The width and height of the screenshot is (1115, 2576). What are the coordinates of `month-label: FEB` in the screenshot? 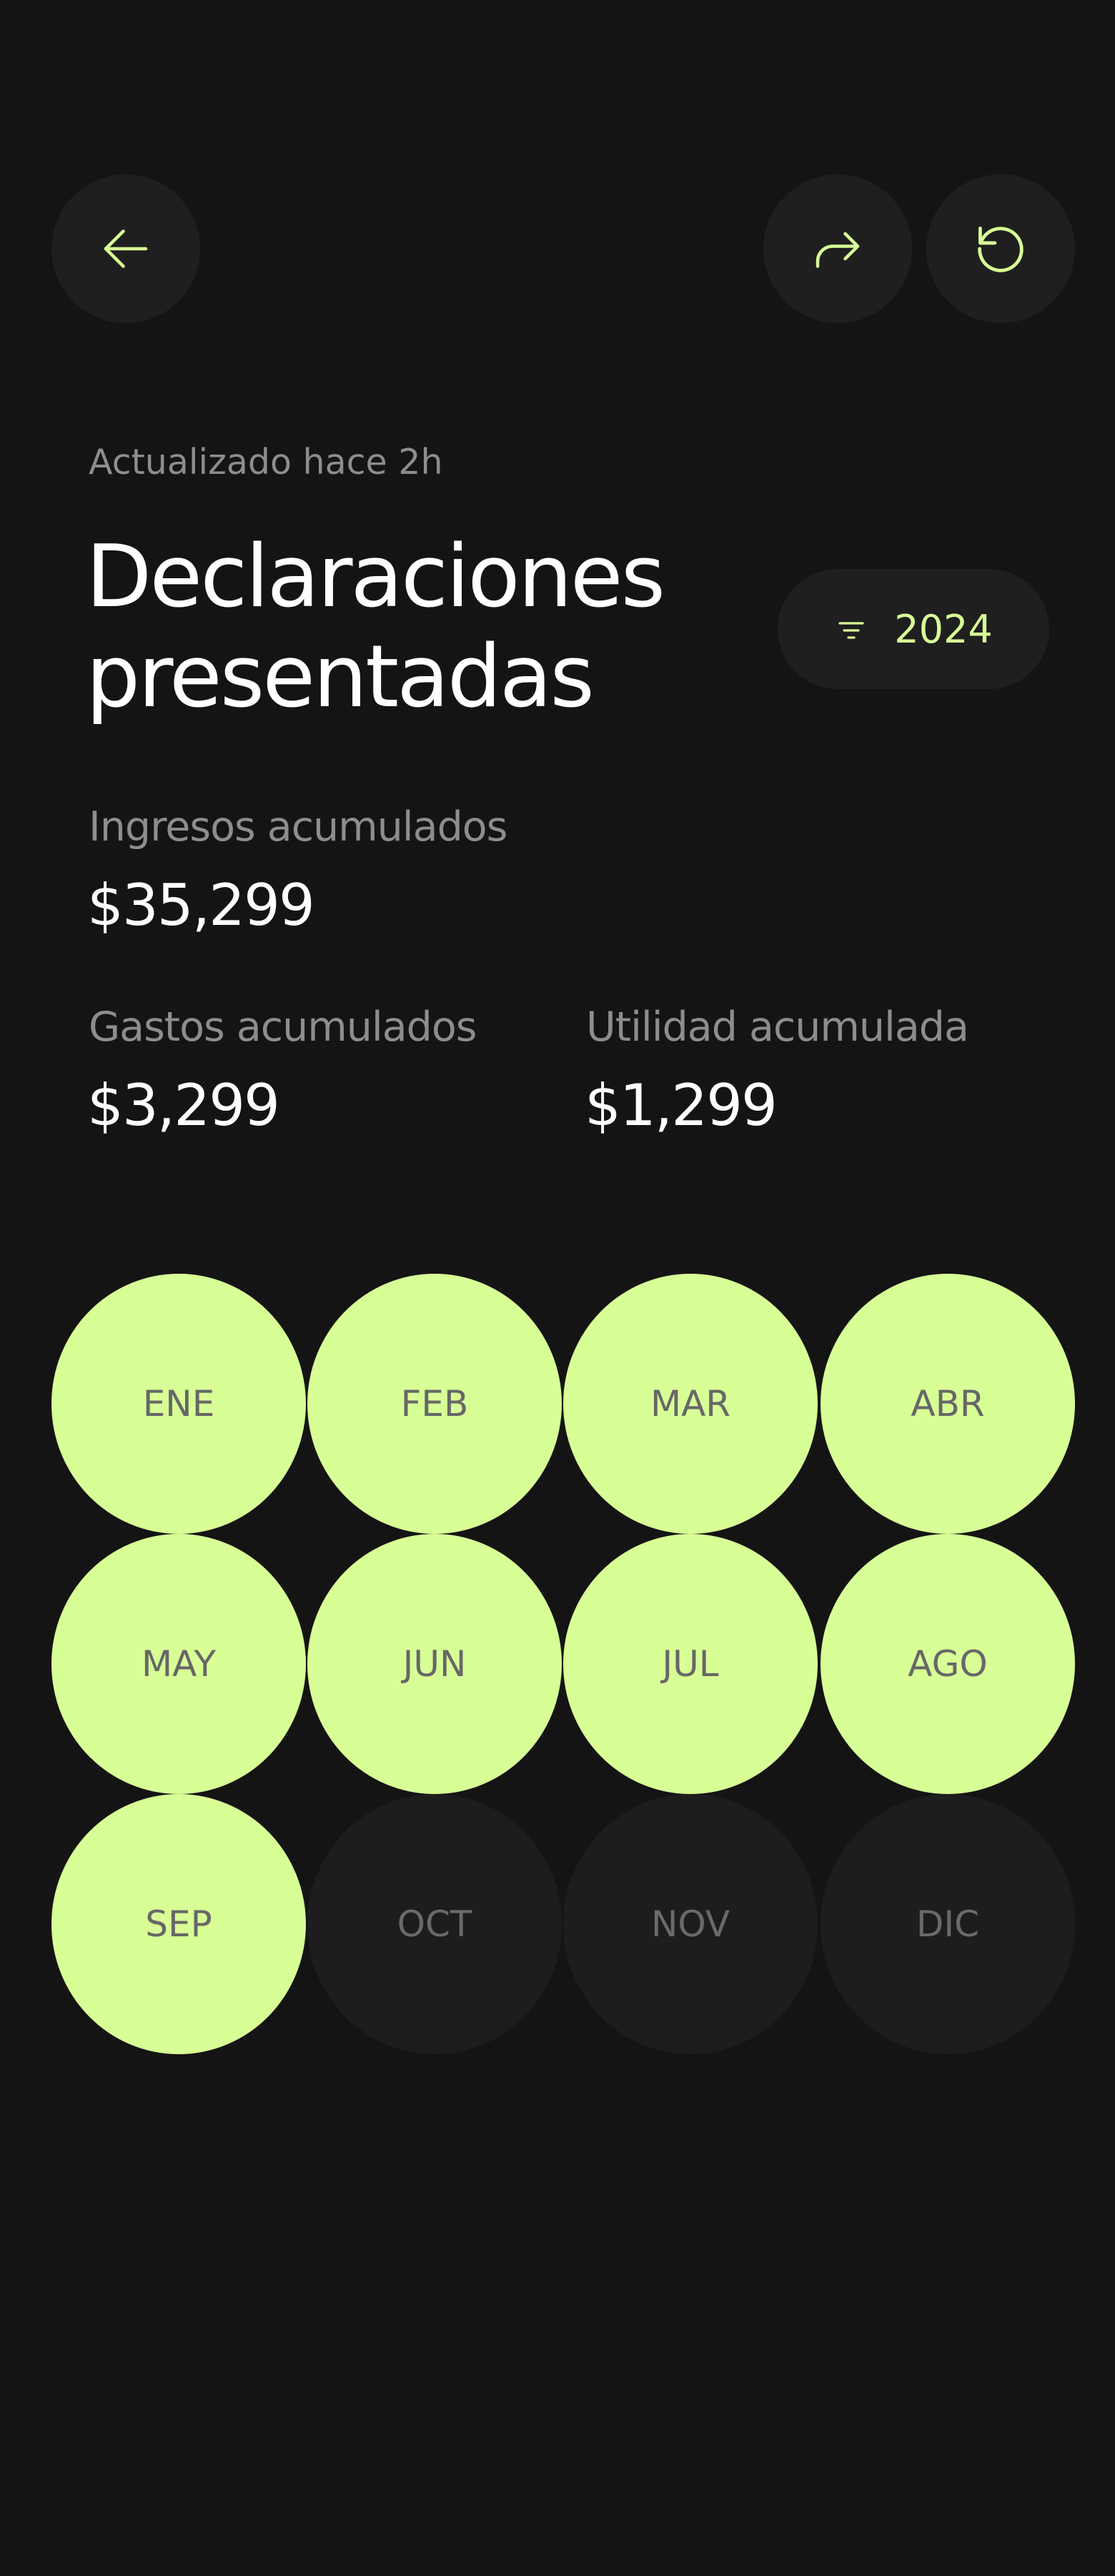 It's located at (434, 1404).